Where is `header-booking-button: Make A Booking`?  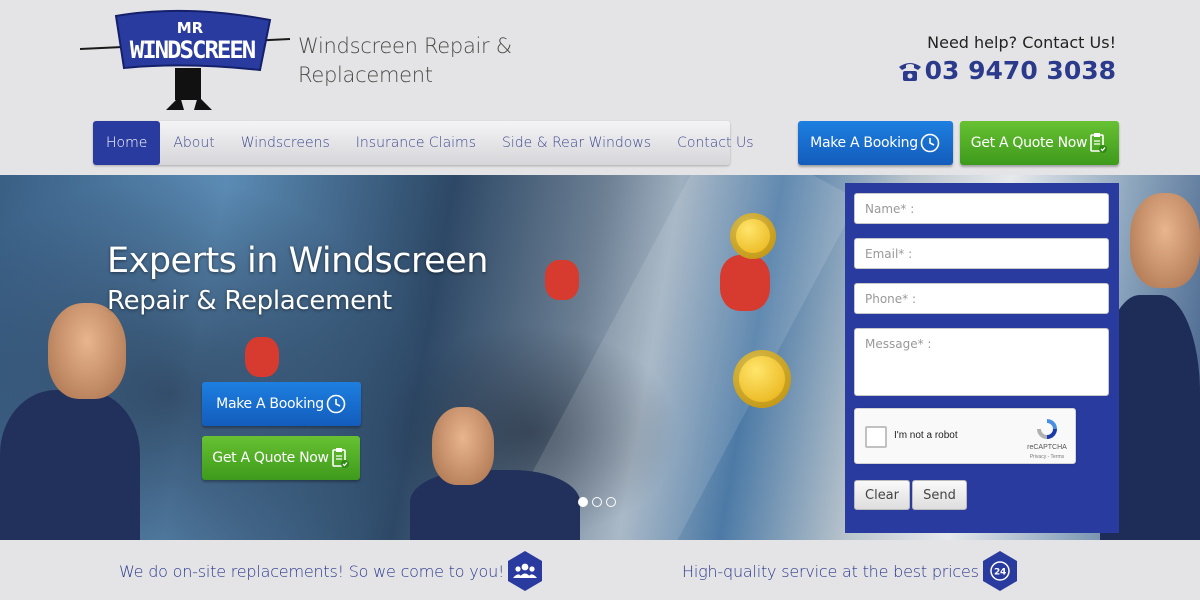
header-booking-button: Make A Booking is located at coordinates (875, 143).